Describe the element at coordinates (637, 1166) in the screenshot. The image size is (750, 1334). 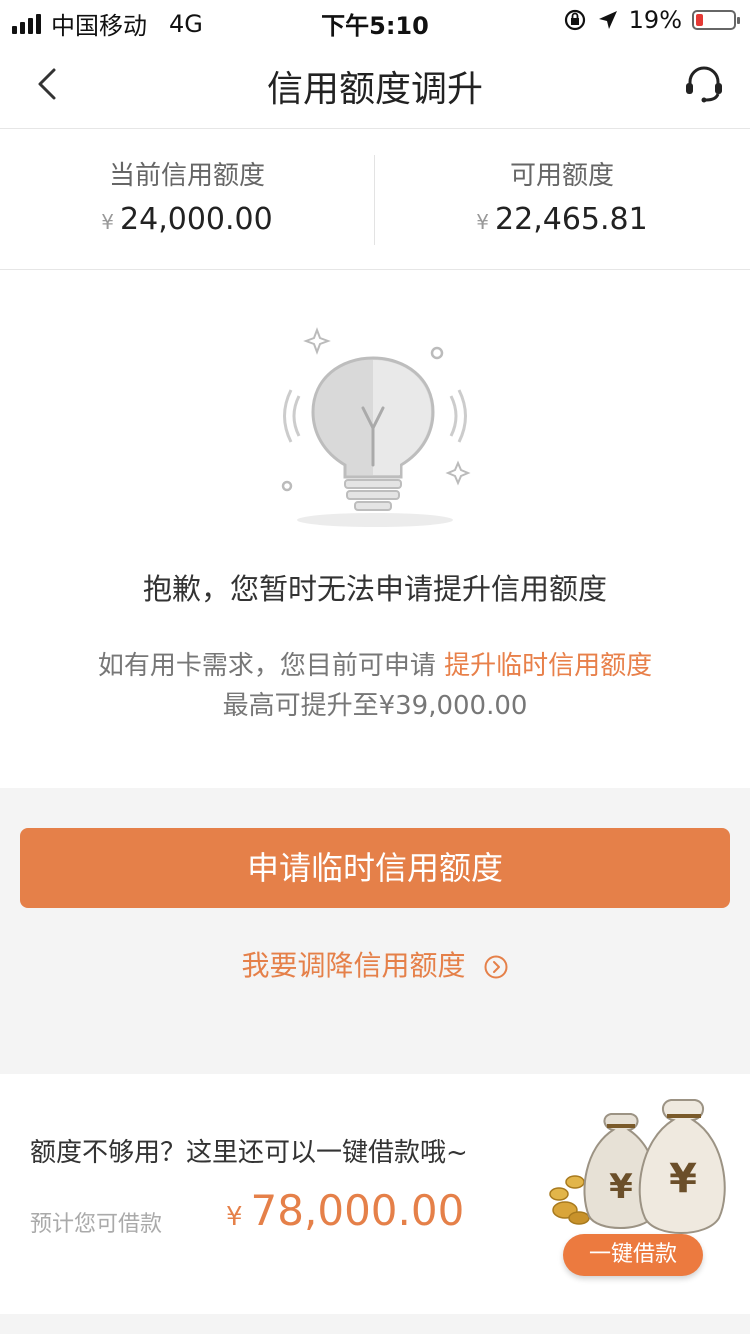
I see `money-bags-icon: ¥ ¥` at that location.